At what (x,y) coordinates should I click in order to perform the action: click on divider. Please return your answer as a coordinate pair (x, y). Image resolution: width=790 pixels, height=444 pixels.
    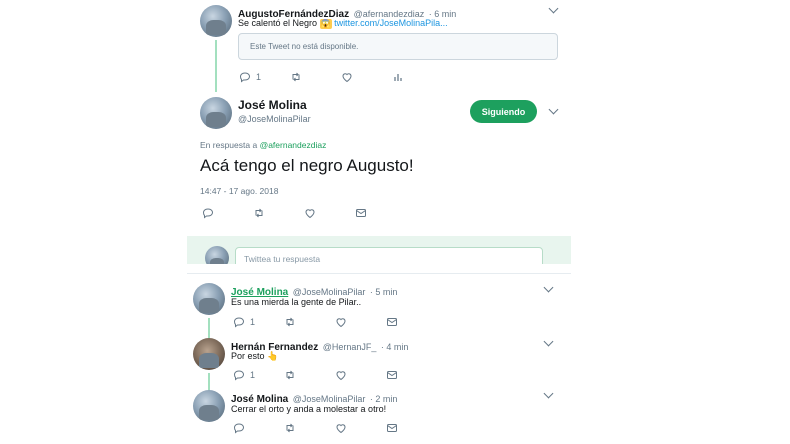
    Looking at the image, I should click on (379, 273).